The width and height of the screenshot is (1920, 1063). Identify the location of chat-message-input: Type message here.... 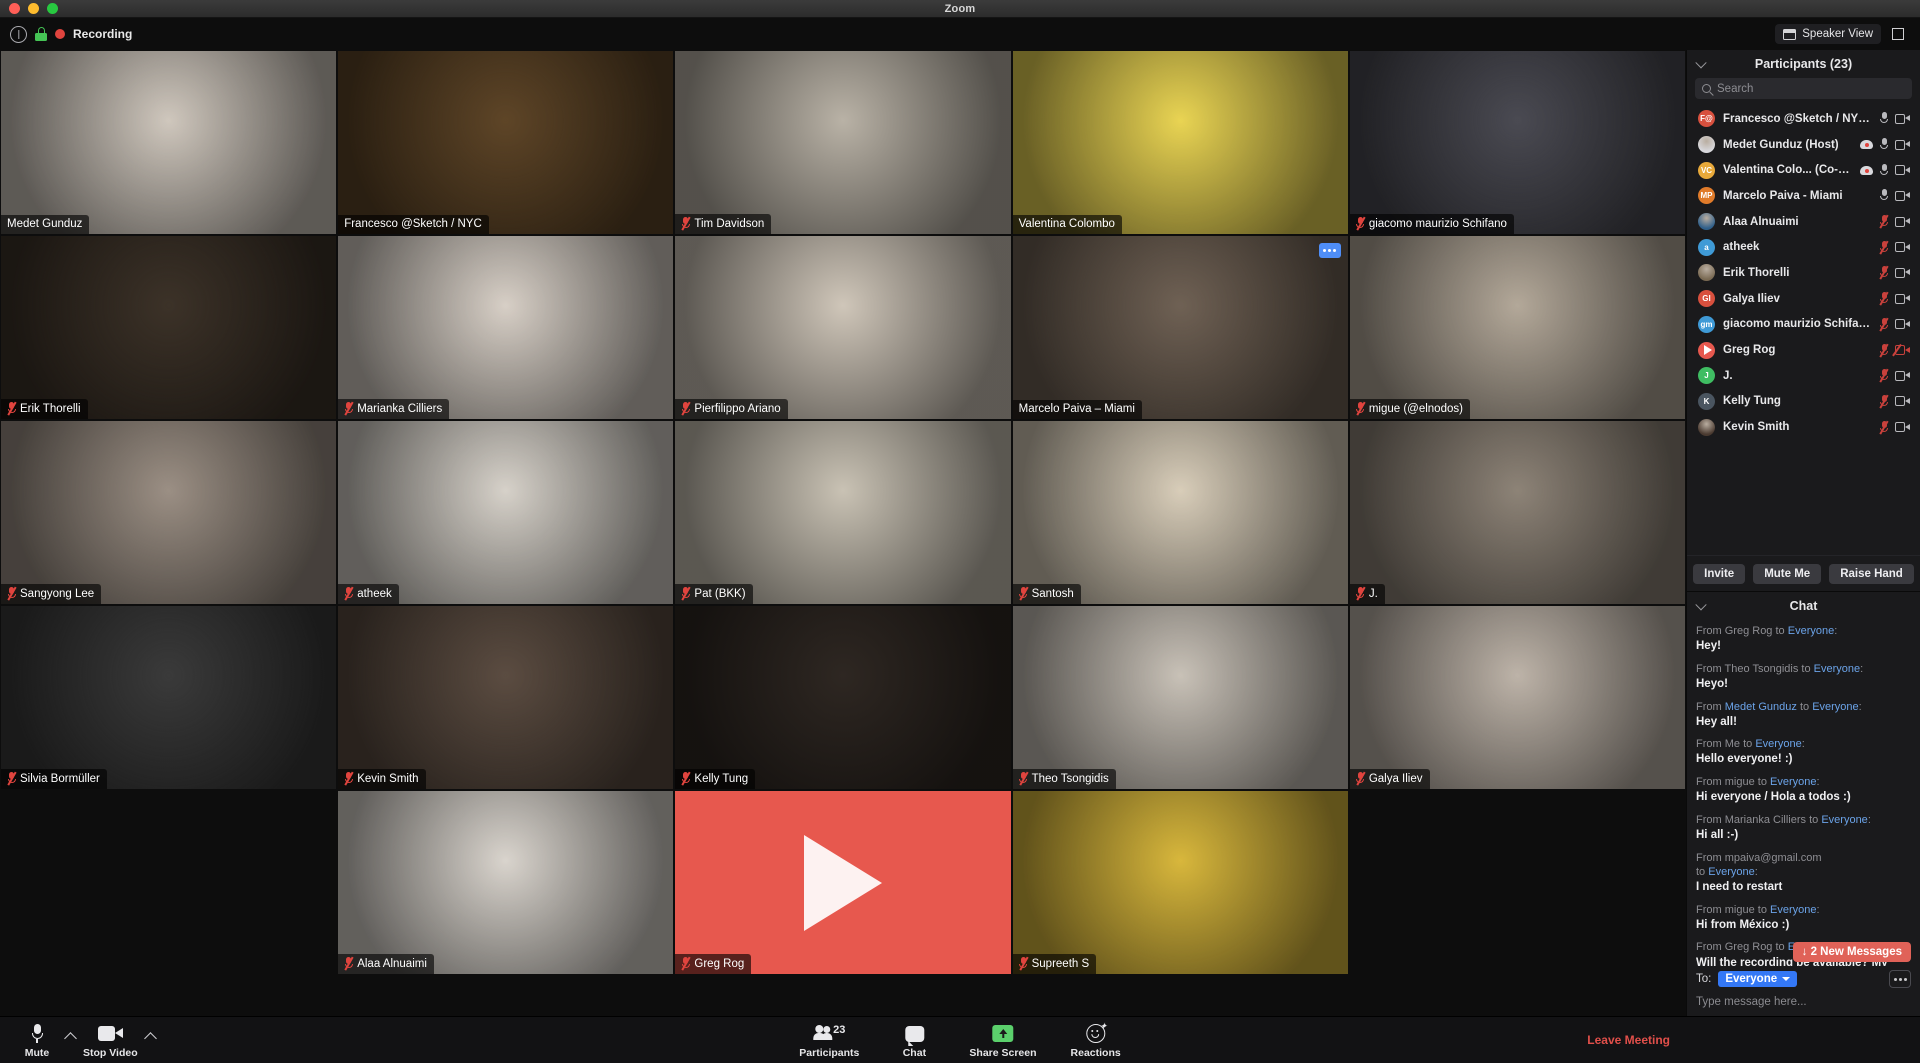
(1803, 1002).